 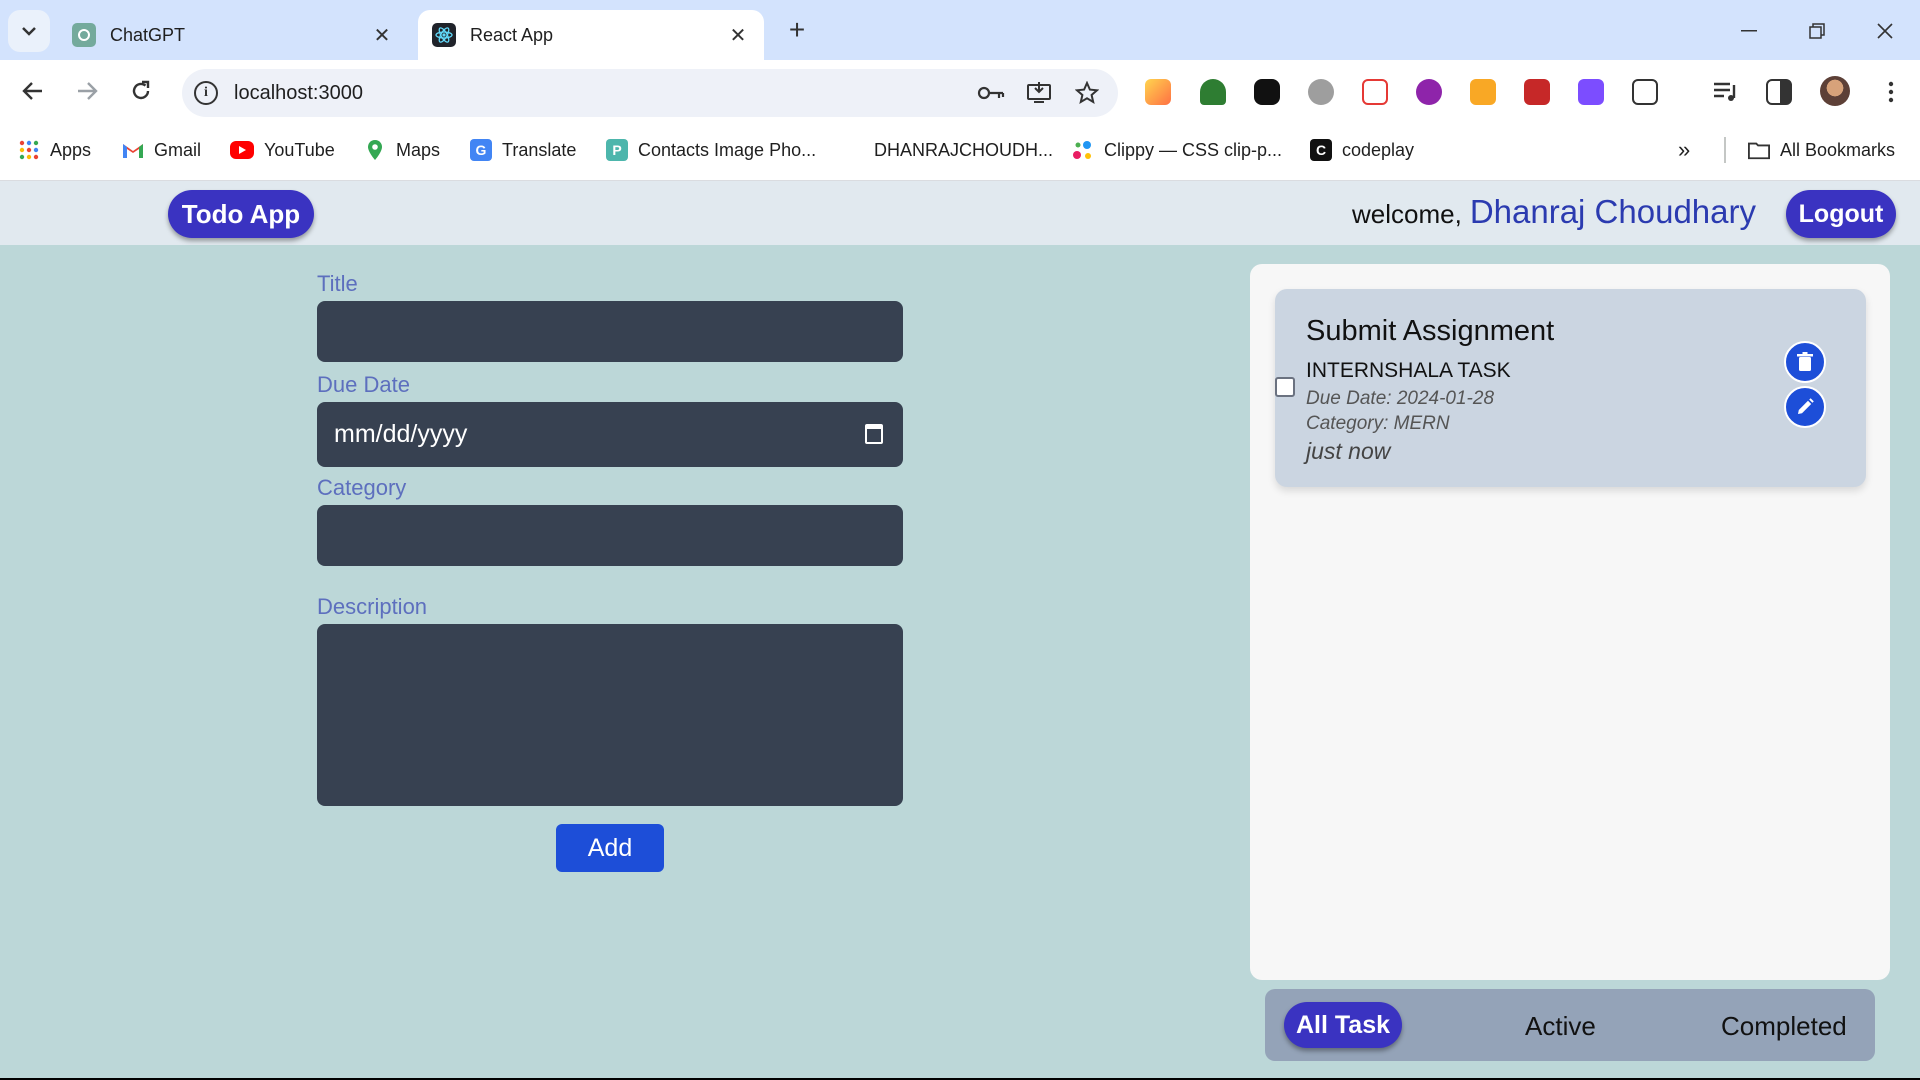 What do you see at coordinates (1400, 398) in the screenshot?
I see `task-due-date: Due Date: 2024-01-28` at bounding box center [1400, 398].